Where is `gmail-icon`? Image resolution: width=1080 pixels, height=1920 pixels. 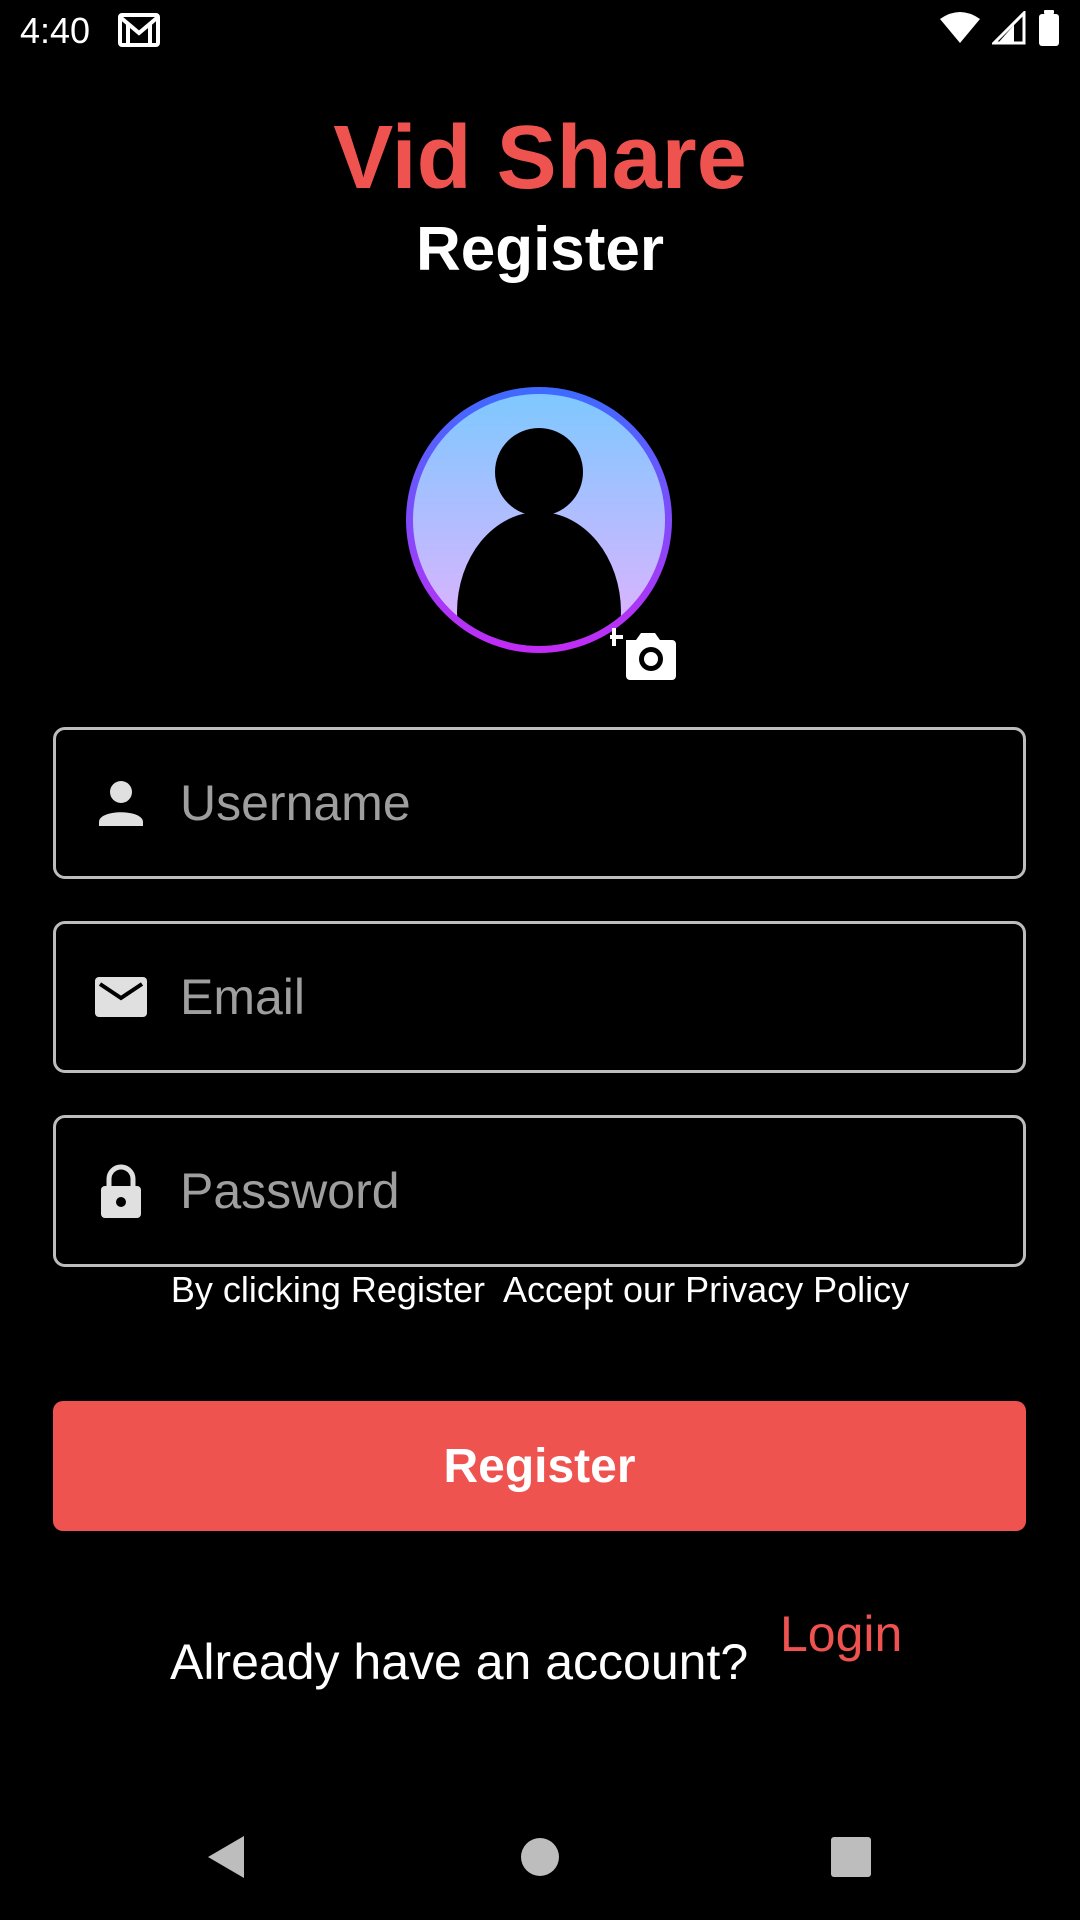 gmail-icon is located at coordinates (139, 30).